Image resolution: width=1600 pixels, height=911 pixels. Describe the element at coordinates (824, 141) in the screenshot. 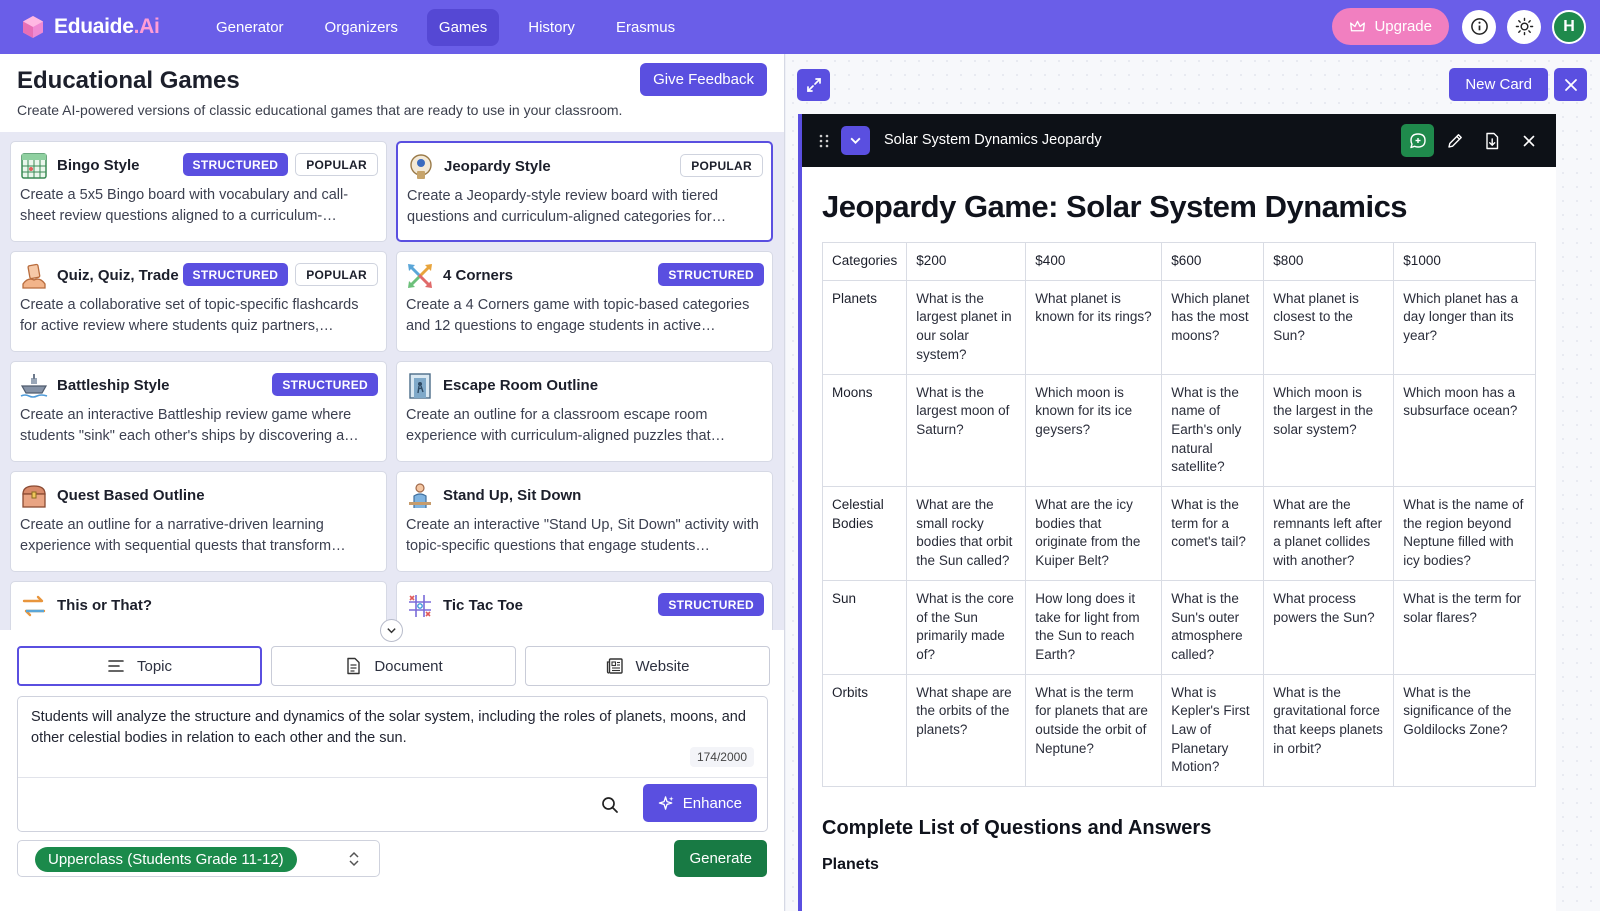

I see `drag-handle-icon` at that location.